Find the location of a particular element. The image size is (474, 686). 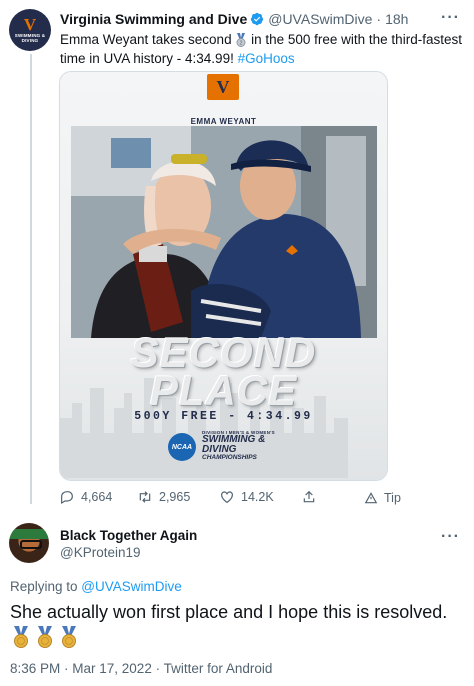

share-button is located at coordinates (309, 497).